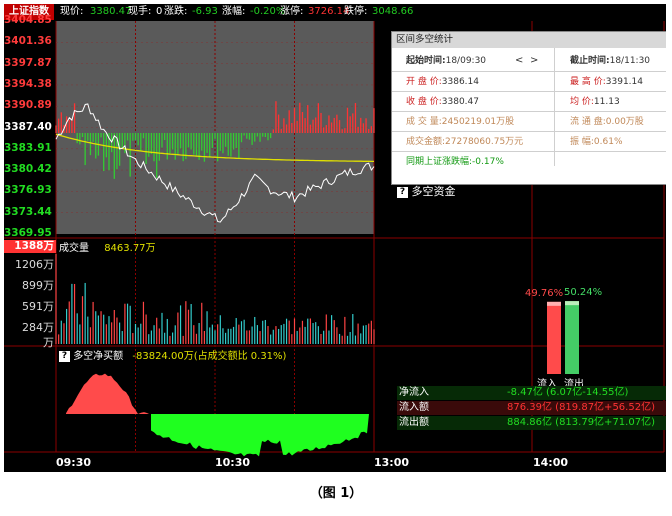 The height and width of the screenshot is (516, 672). I want to click on pct-label: 涨幅:, so click(234, 11).